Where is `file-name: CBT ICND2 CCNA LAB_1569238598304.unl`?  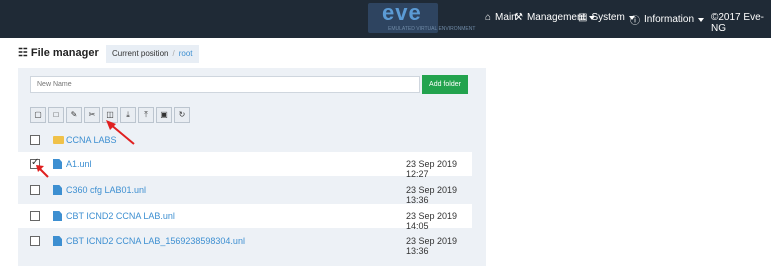 file-name: CBT ICND2 CCNA LAB_1569238598304.unl is located at coordinates (155, 241).